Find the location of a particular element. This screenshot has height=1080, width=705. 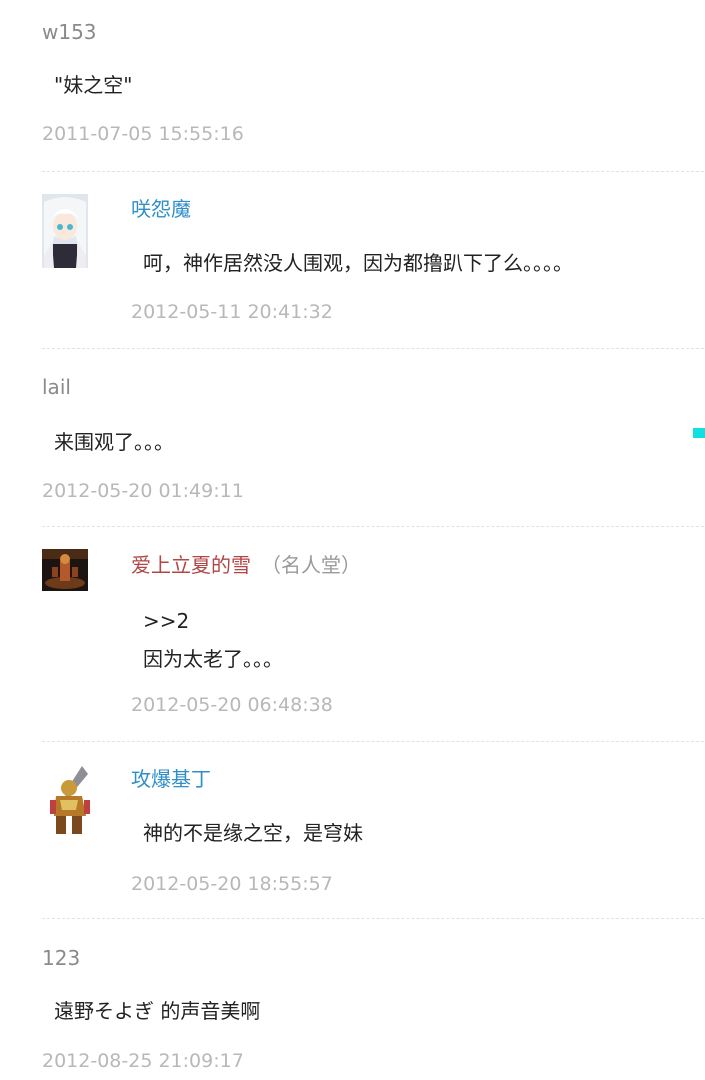

comment-author-name: 爱上立夏的雪 is located at coordinates (191, 565).